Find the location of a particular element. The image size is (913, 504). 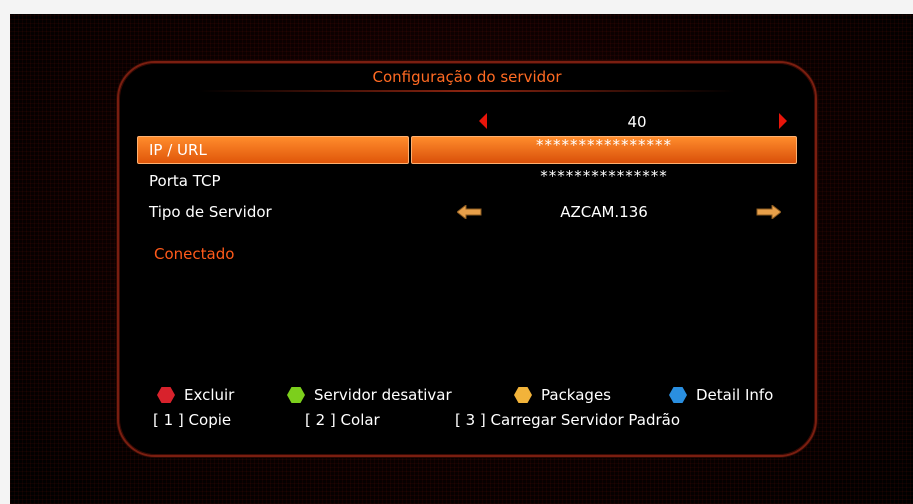

ip-url-label: IP / URL is located at coordinates (178, 150).